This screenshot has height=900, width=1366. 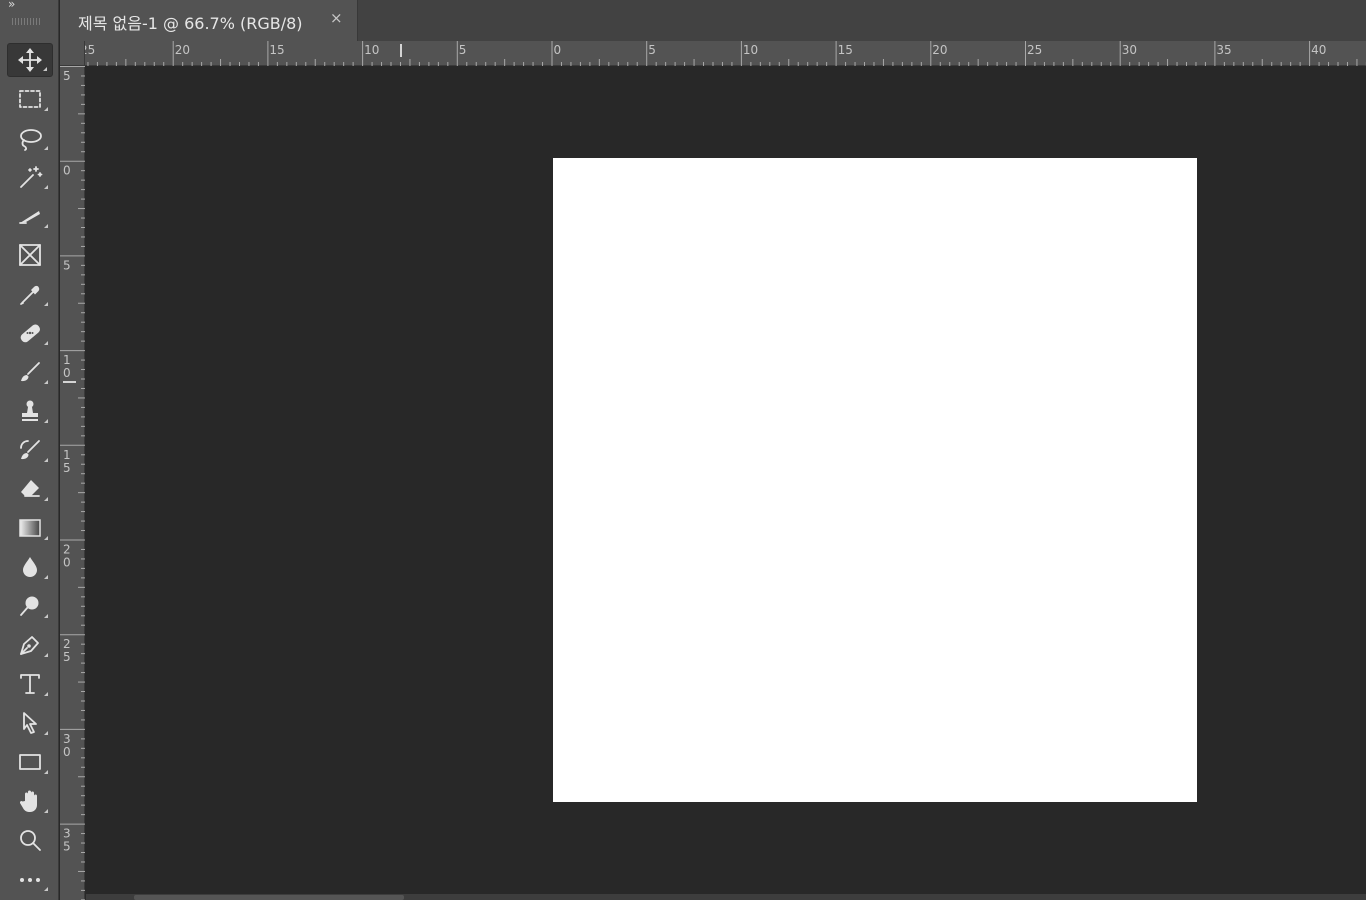 I want to click on gradient-icon, so click(x=30, y=528).